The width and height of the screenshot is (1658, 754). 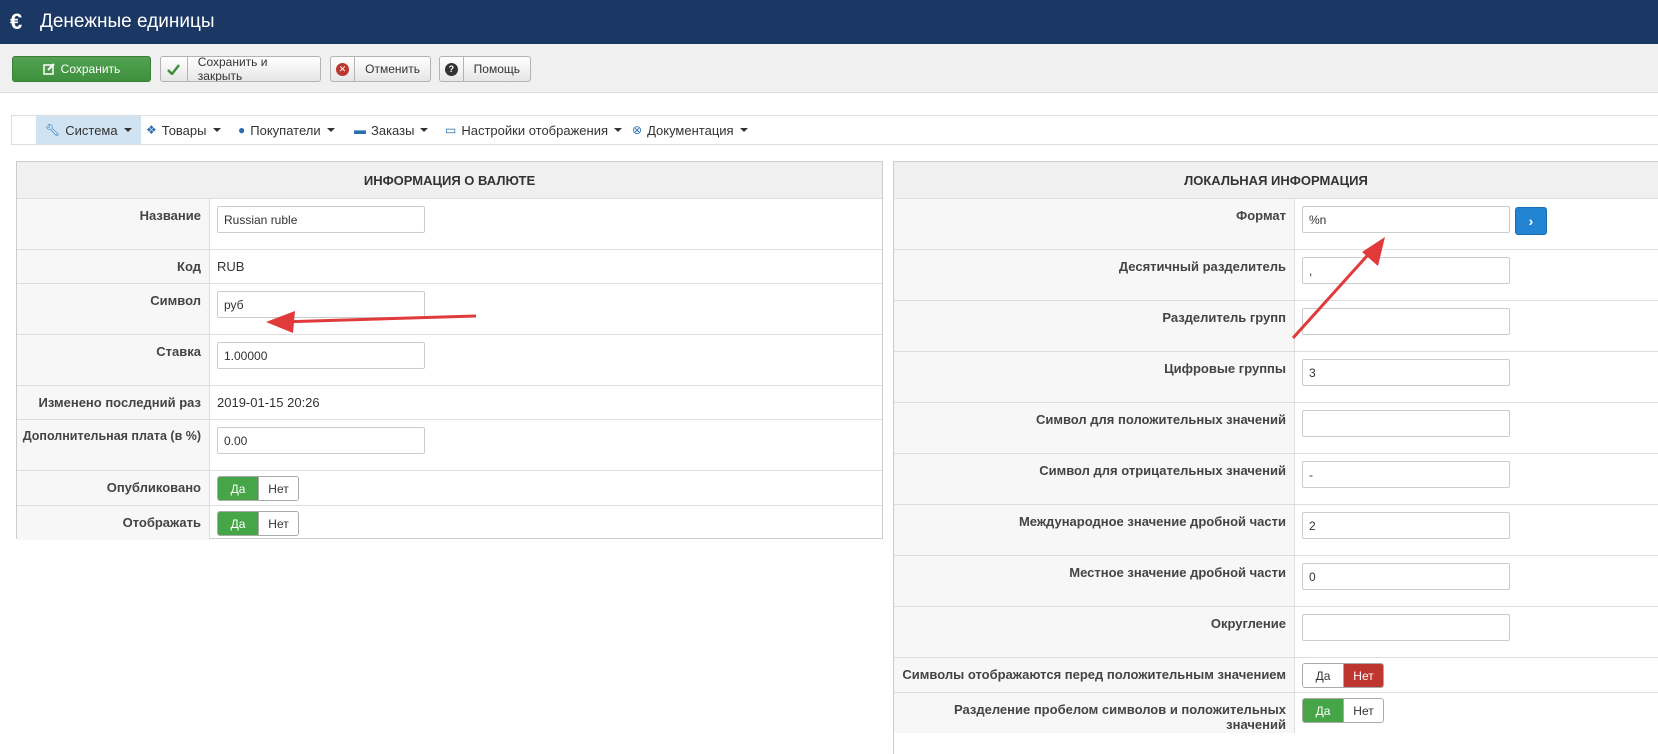 I want to click on help-icon: ?, so click(x=452, y=69).